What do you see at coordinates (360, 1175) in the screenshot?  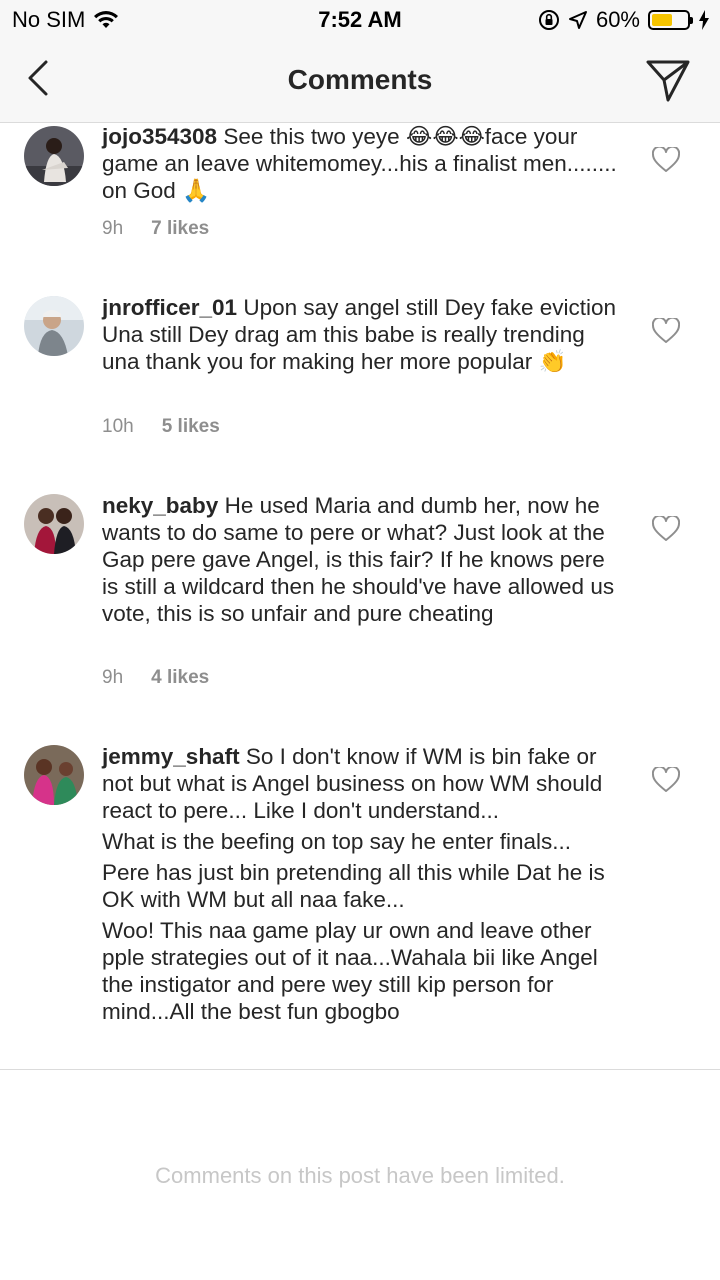 I see `comments-limited-notice: Comments on this post have been limited.` at bounding box center [360, 1175].